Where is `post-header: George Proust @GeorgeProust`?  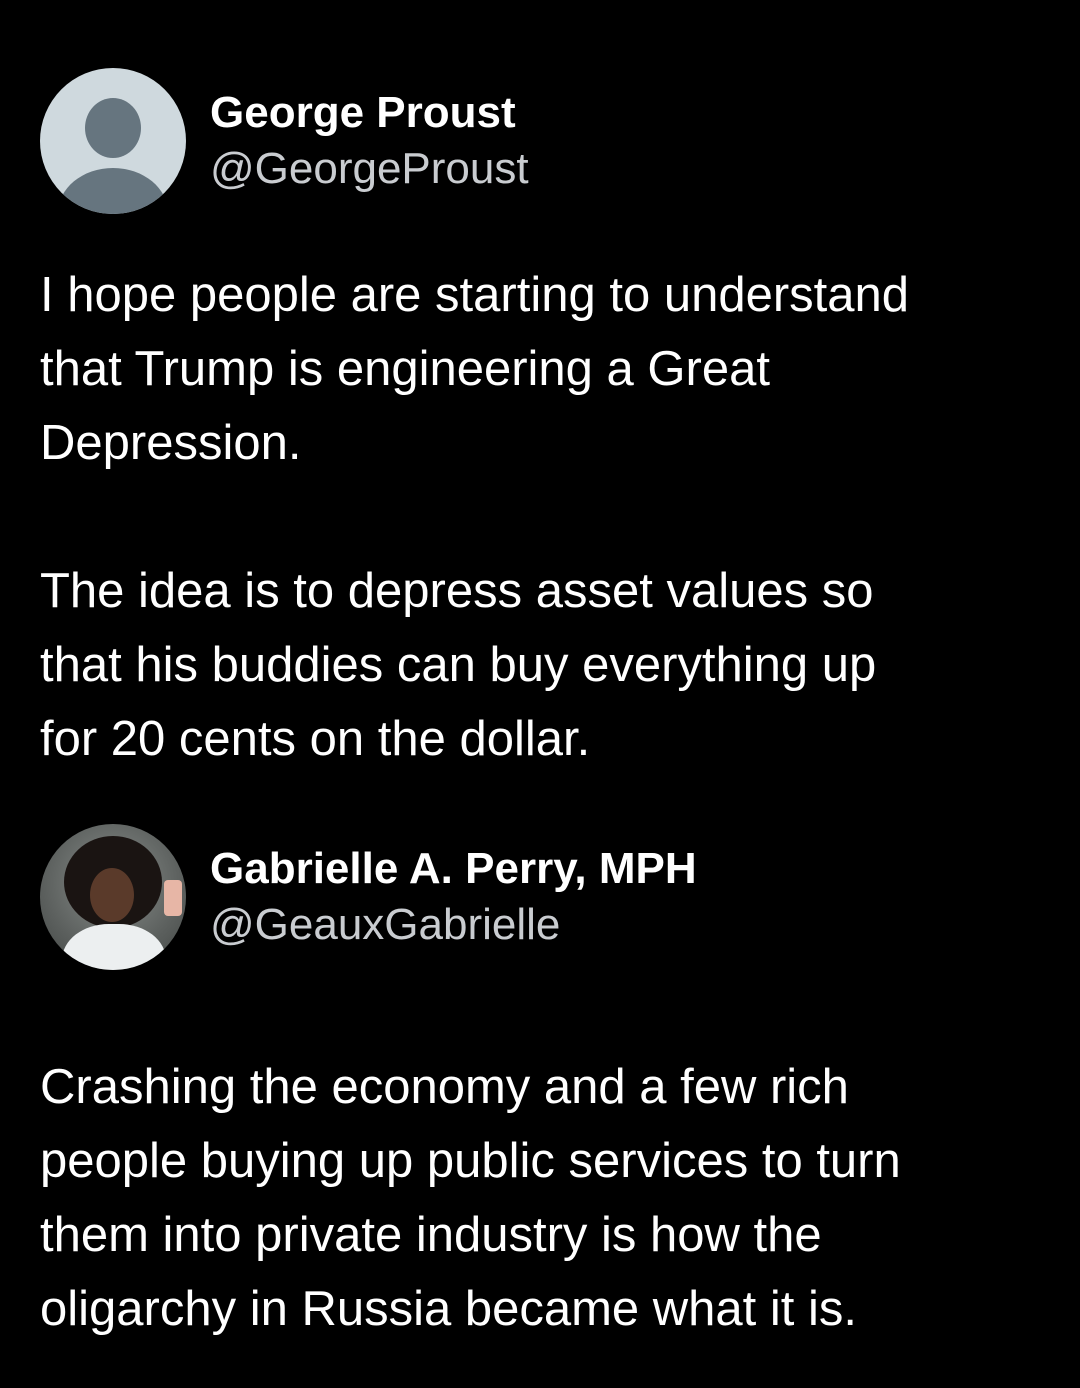 post-header: George Proust @GeorgeProust is located at coordinates (540, 141).